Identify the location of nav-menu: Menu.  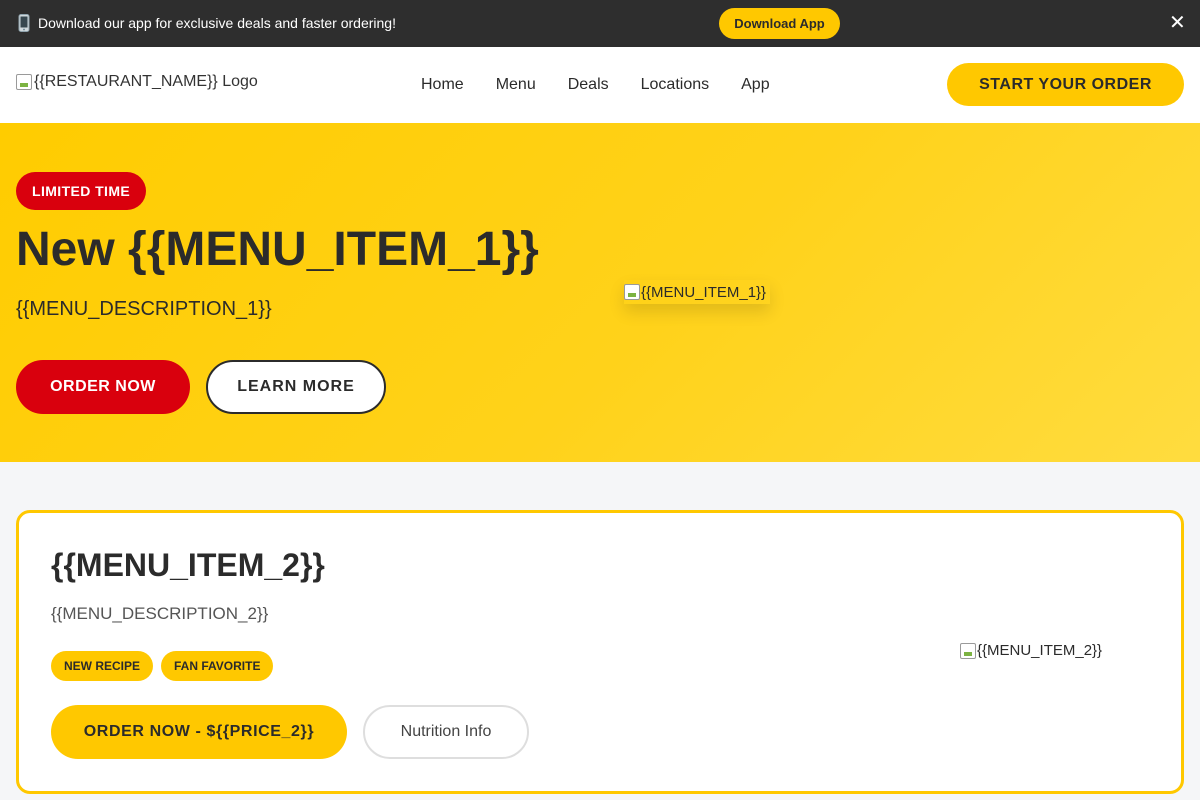
(516, 85).